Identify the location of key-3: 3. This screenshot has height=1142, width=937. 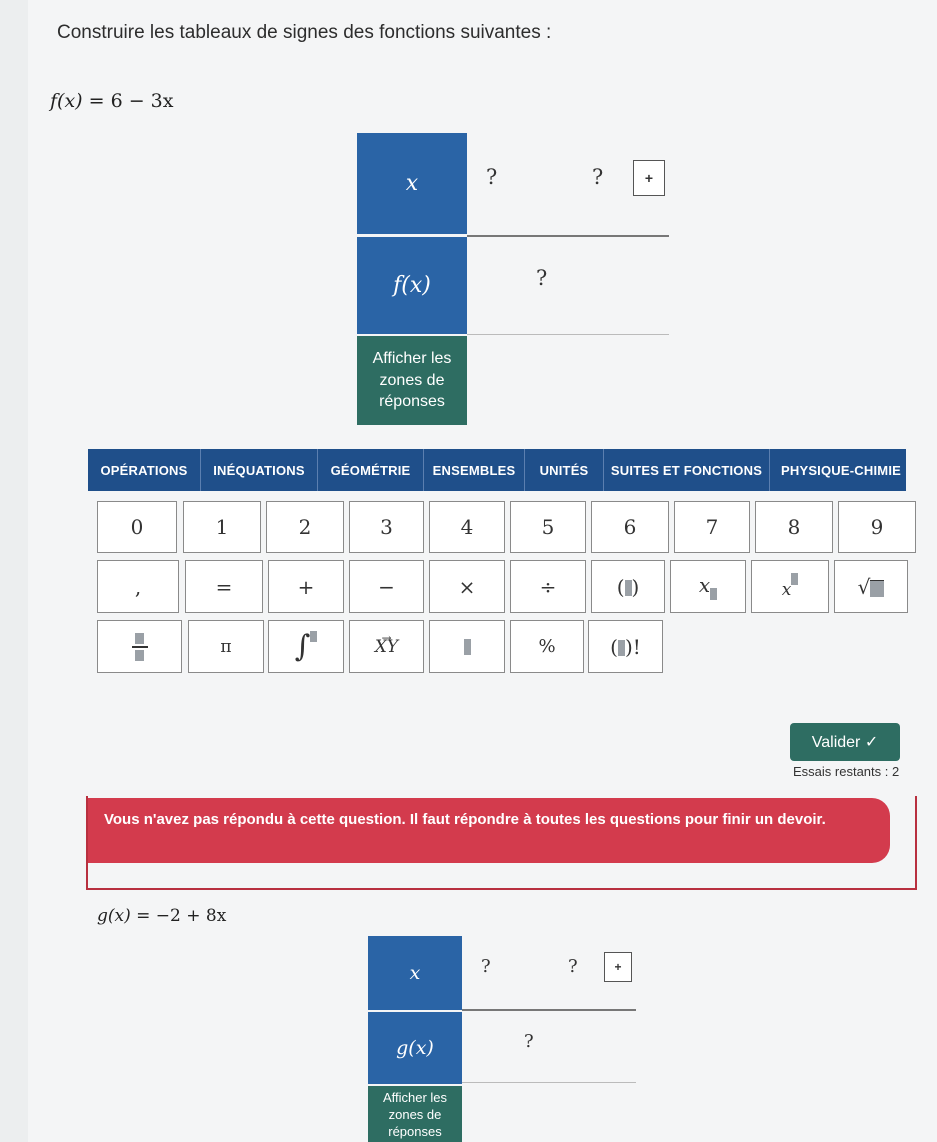
(386, 527).